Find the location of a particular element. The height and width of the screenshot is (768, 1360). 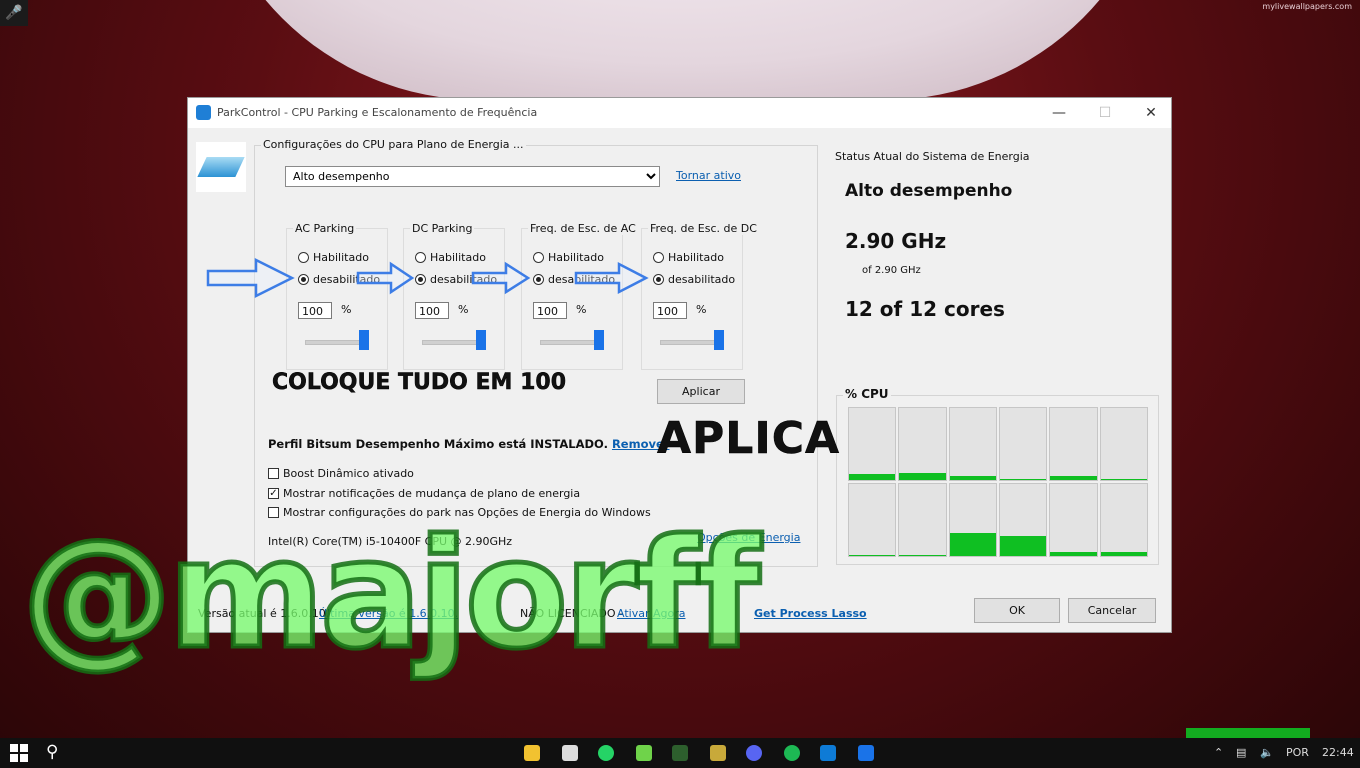

minimize-button: — is located at coordinates (1059, 113).